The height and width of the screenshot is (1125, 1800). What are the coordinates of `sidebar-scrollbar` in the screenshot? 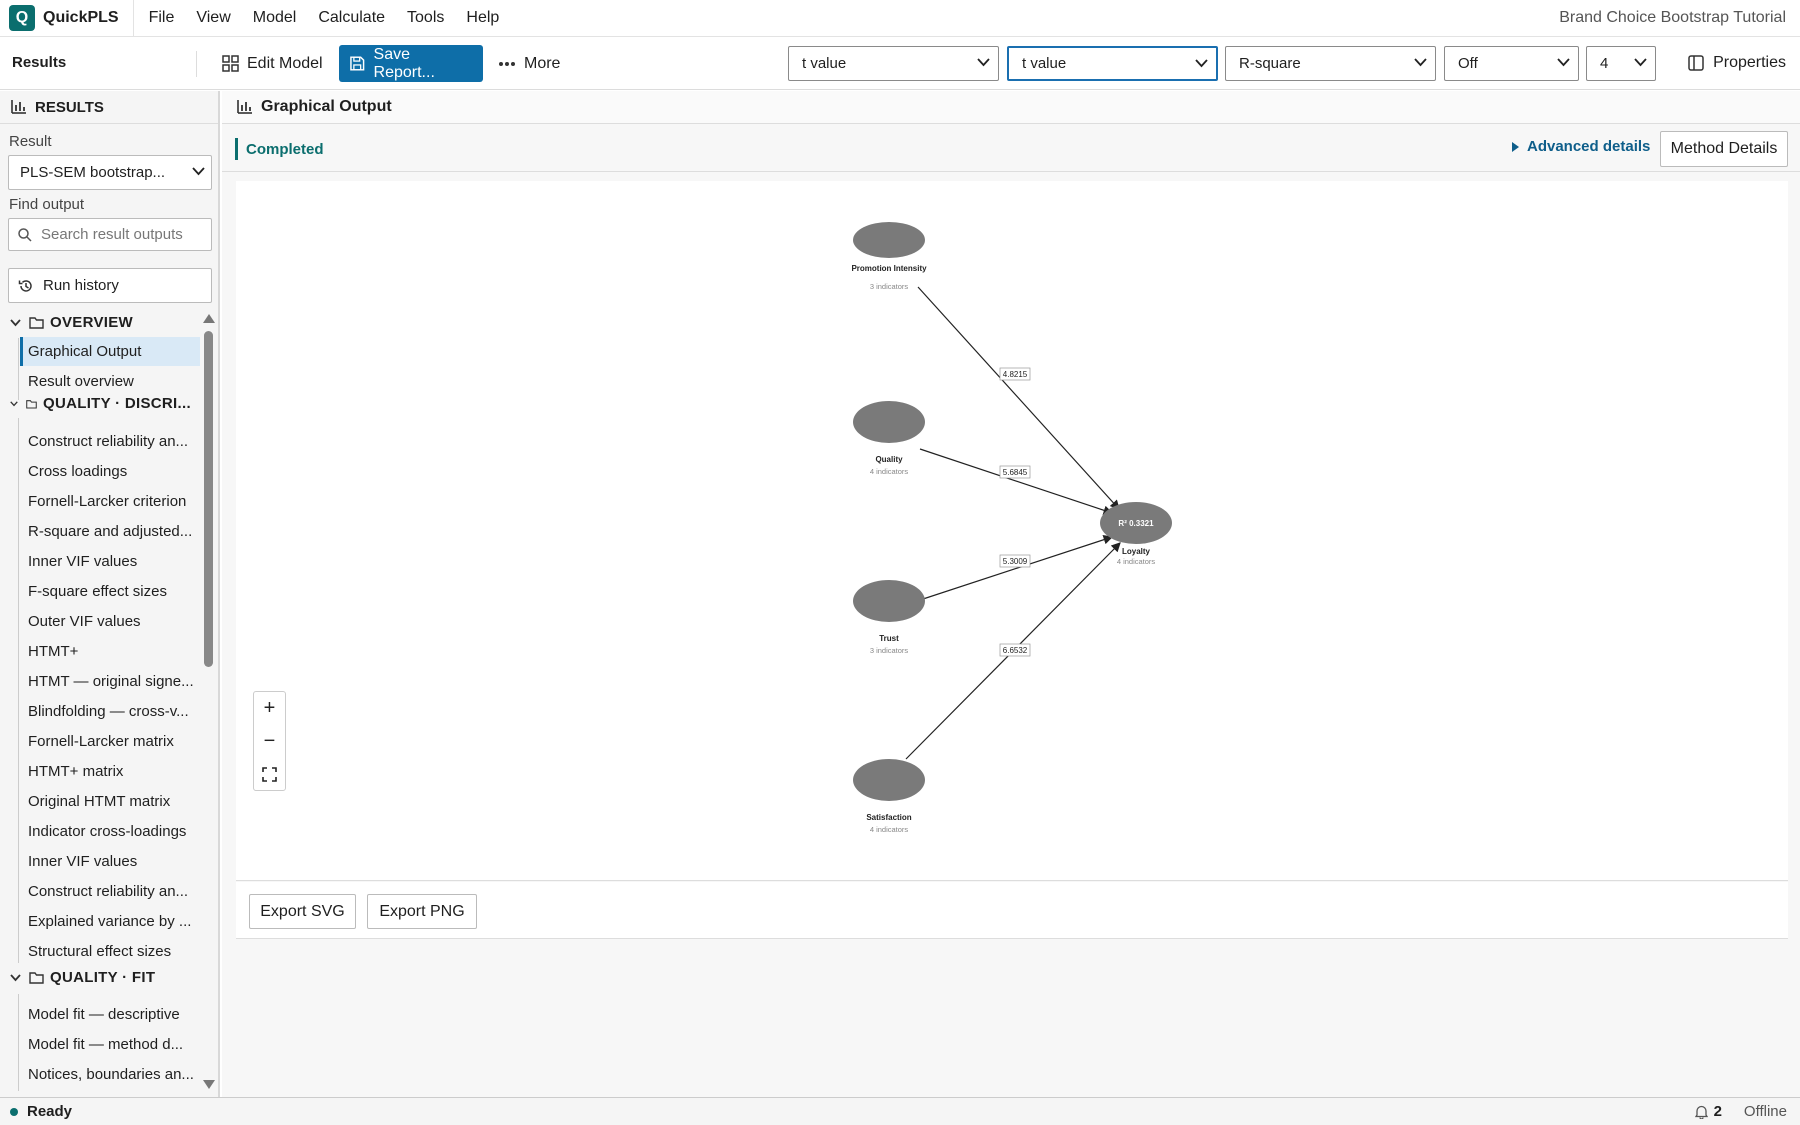 It's located at (208, 701).